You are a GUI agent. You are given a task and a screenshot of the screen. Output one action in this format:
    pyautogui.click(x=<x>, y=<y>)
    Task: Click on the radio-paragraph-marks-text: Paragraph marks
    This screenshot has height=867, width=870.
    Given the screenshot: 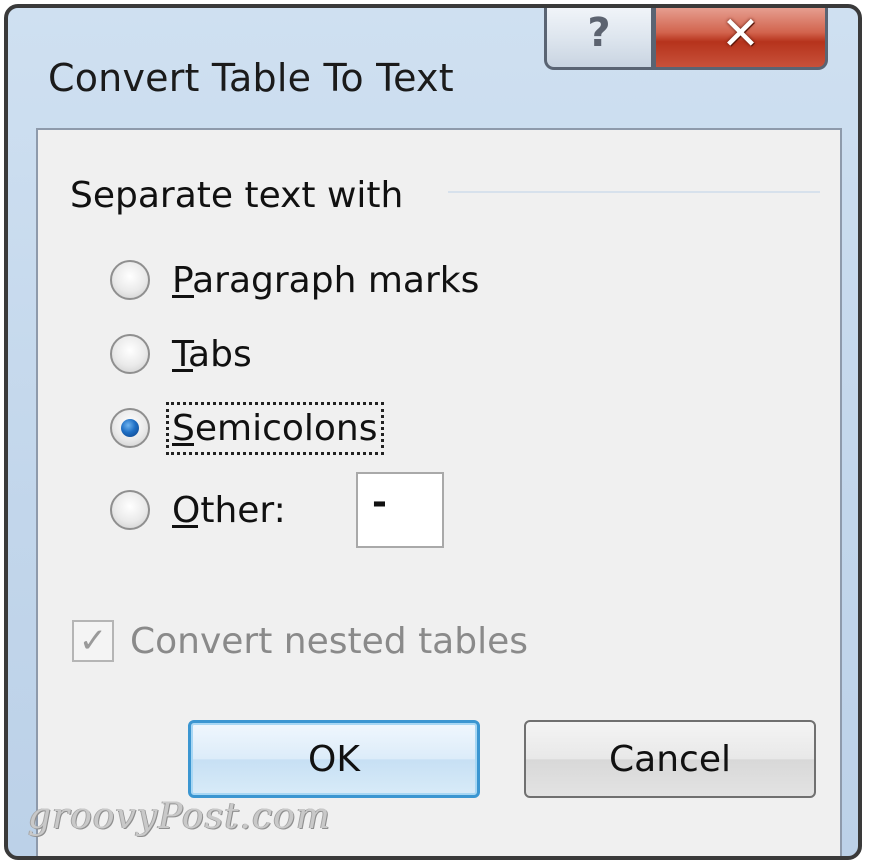 What is the action you would take?
    pyautogui.click(x=326, y=280)
    